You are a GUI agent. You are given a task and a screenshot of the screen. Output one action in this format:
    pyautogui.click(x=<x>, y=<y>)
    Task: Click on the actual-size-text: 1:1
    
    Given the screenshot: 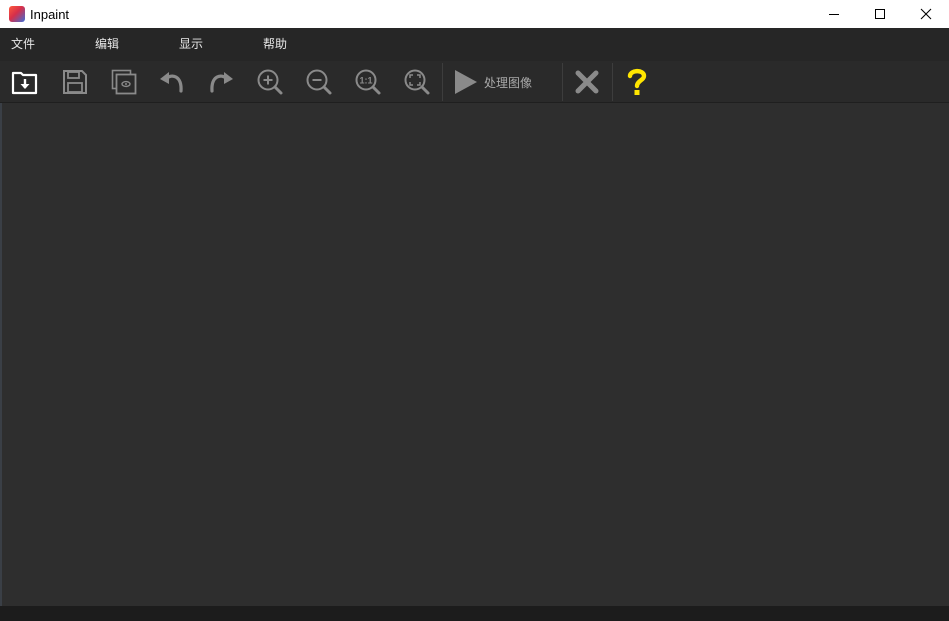 What is the action you would take?
    pyautogui.click(x=365, y=81)
    